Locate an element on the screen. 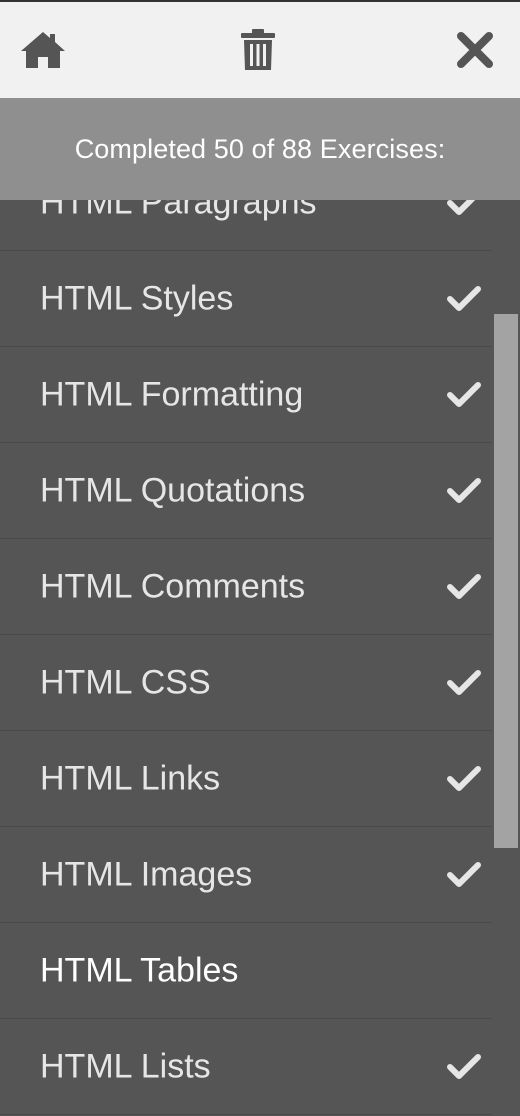  progress-banner: Completed 50 of 88 Exercises: is located at coordinates (260, 149).